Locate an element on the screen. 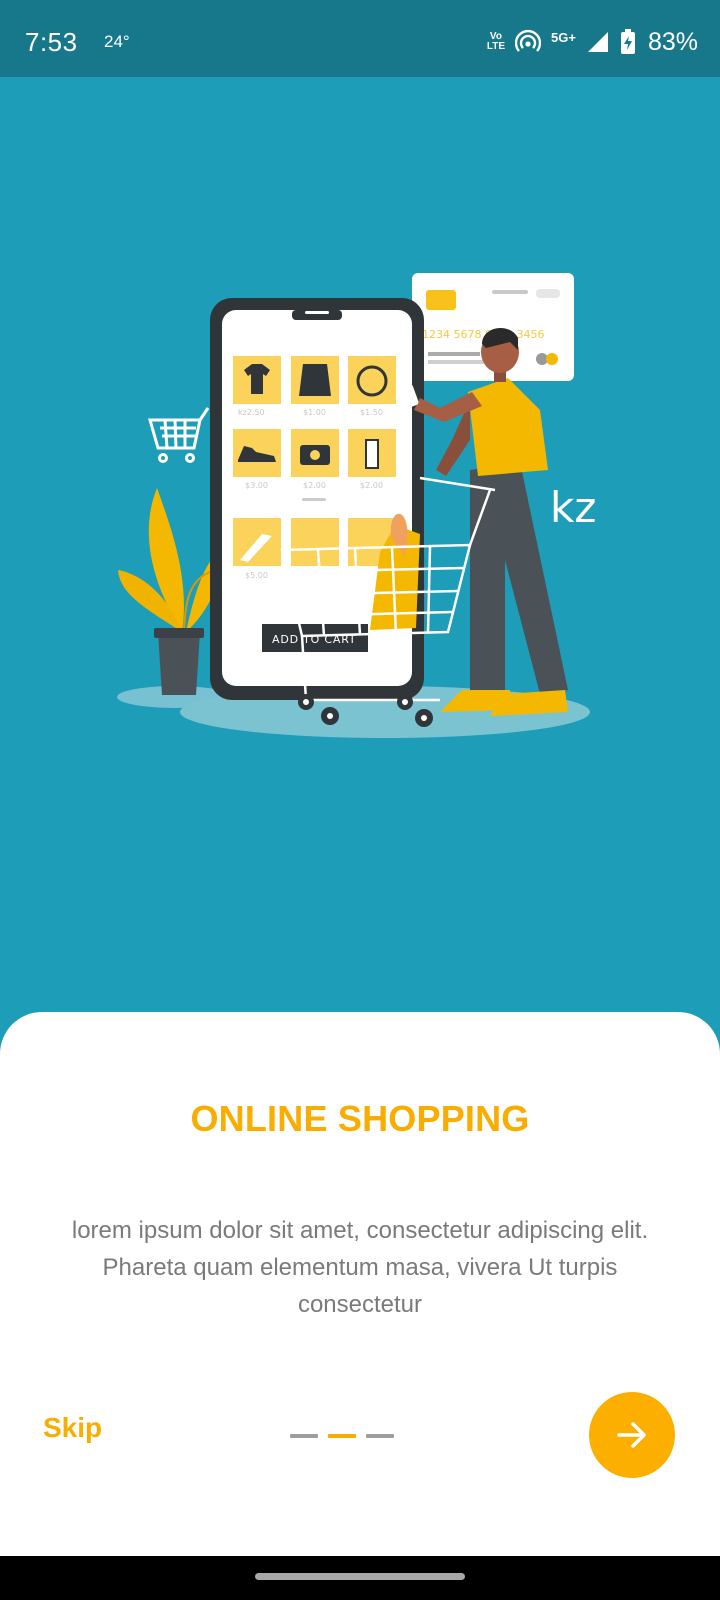 The height and width of the screenshot is (1600, 720). signal-icon is located at coordinates (597, 42).